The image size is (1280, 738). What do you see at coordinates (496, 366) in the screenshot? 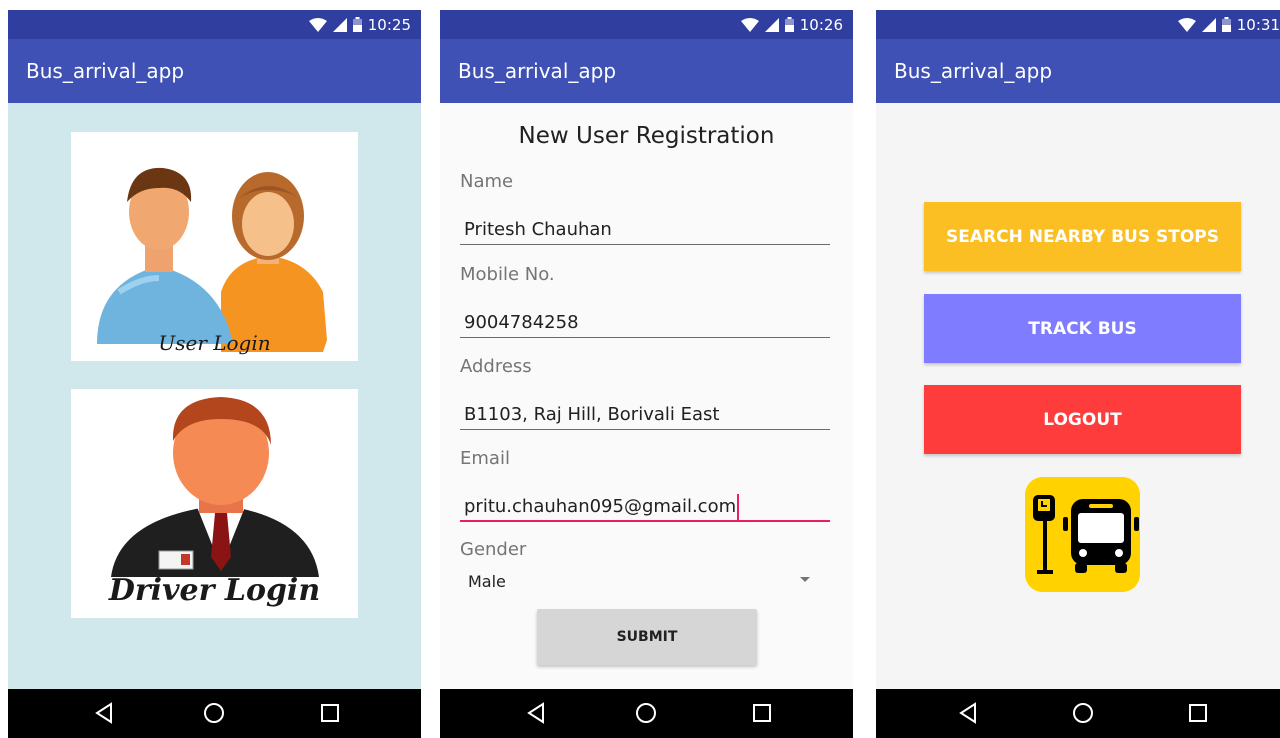
I see `address-label: Address` at bounding box center [496, 366].